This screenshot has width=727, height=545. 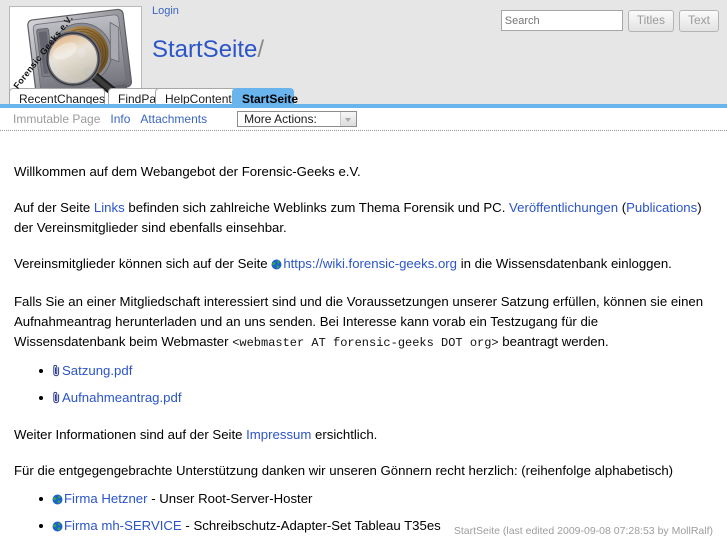 What do you see at coordinates (348, 119) in the screenshot?
I see `chevron-down-icon` at bounding box center [348, 119].